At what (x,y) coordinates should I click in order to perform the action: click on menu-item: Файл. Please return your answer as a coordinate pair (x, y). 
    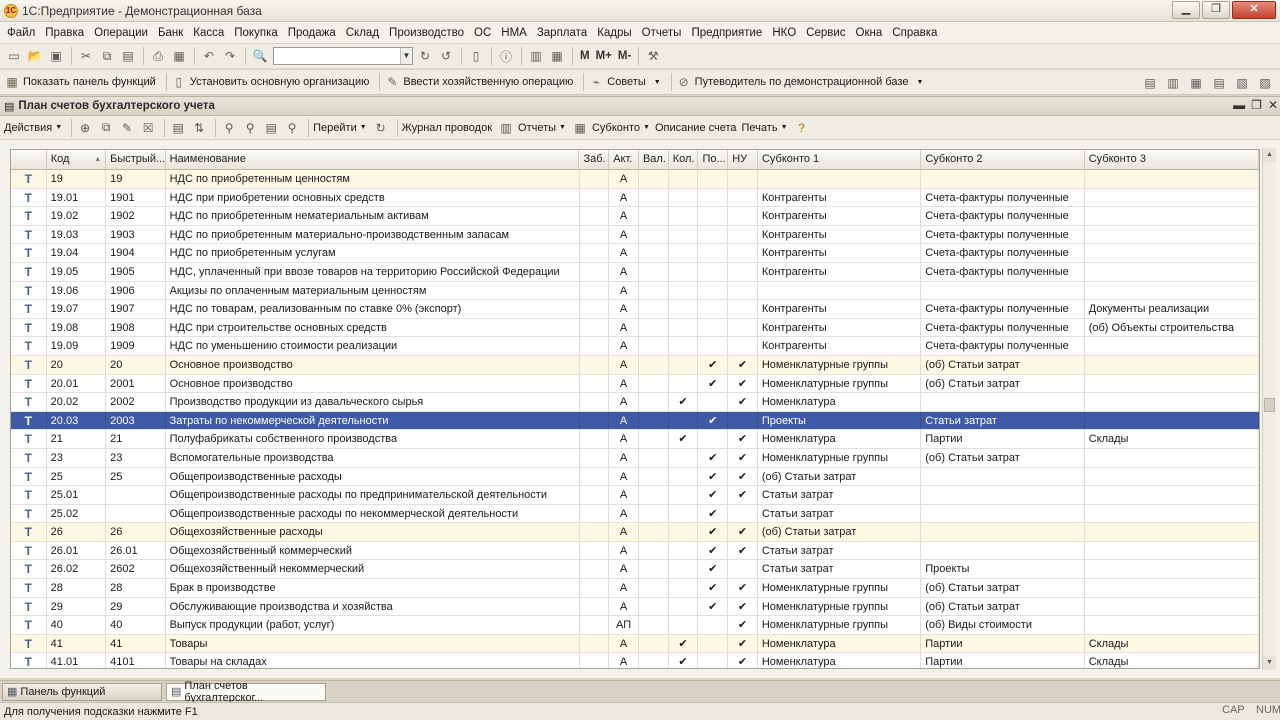
    Looking at the image, I should click on (21, 33).